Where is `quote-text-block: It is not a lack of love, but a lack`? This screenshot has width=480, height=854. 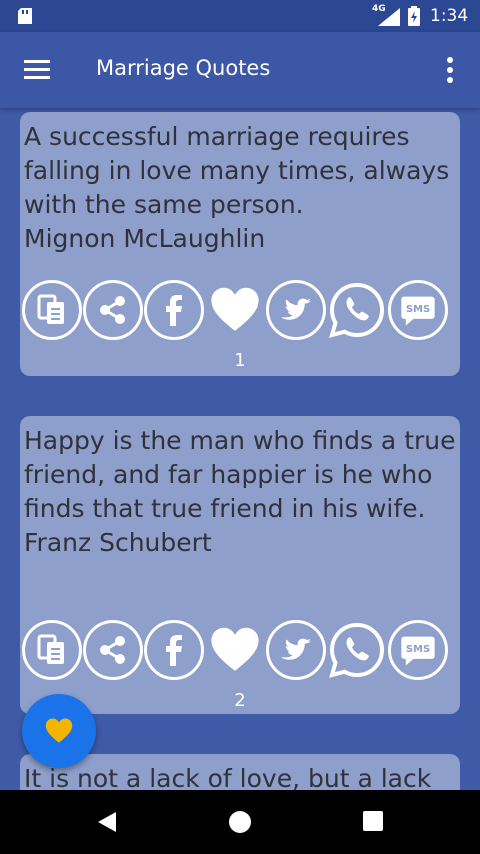
quote-text-block: It is not a lack of love, but a lack is located at coordinates (241, 776).